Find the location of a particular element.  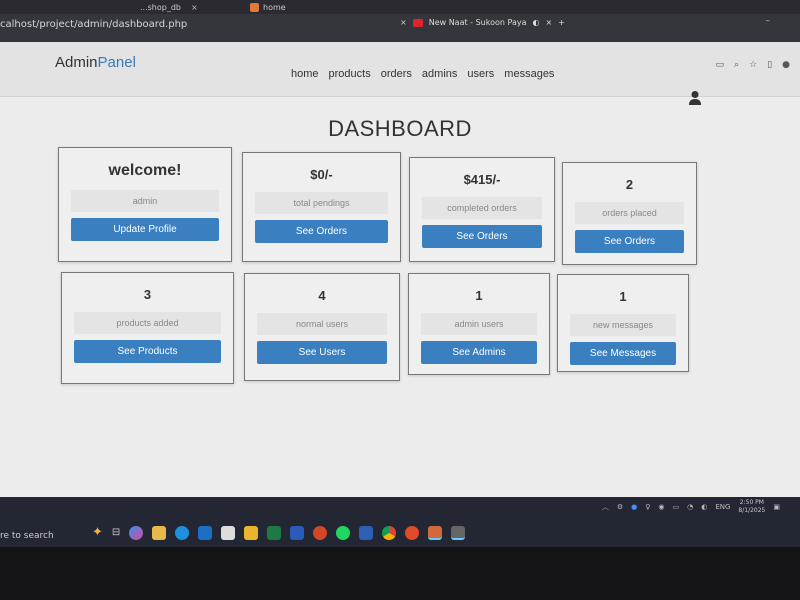

speaker-icon: ◐ is located at coordinates (536, 22).